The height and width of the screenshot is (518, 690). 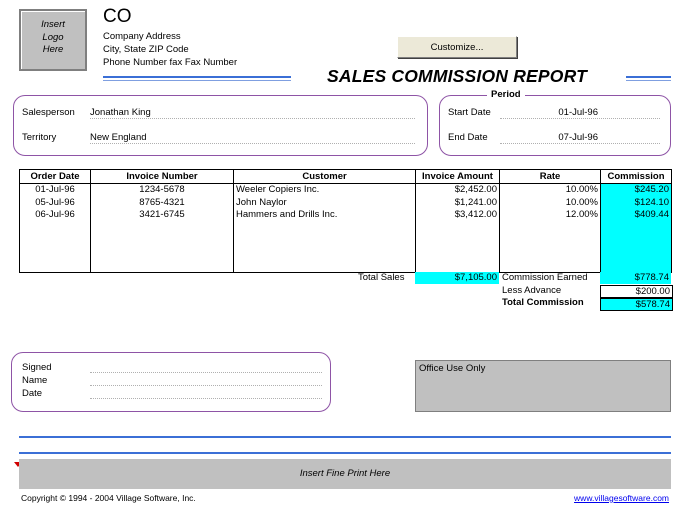 I want to click on cell-order-date: 01-Jul-96, so click(x=55, y=190).